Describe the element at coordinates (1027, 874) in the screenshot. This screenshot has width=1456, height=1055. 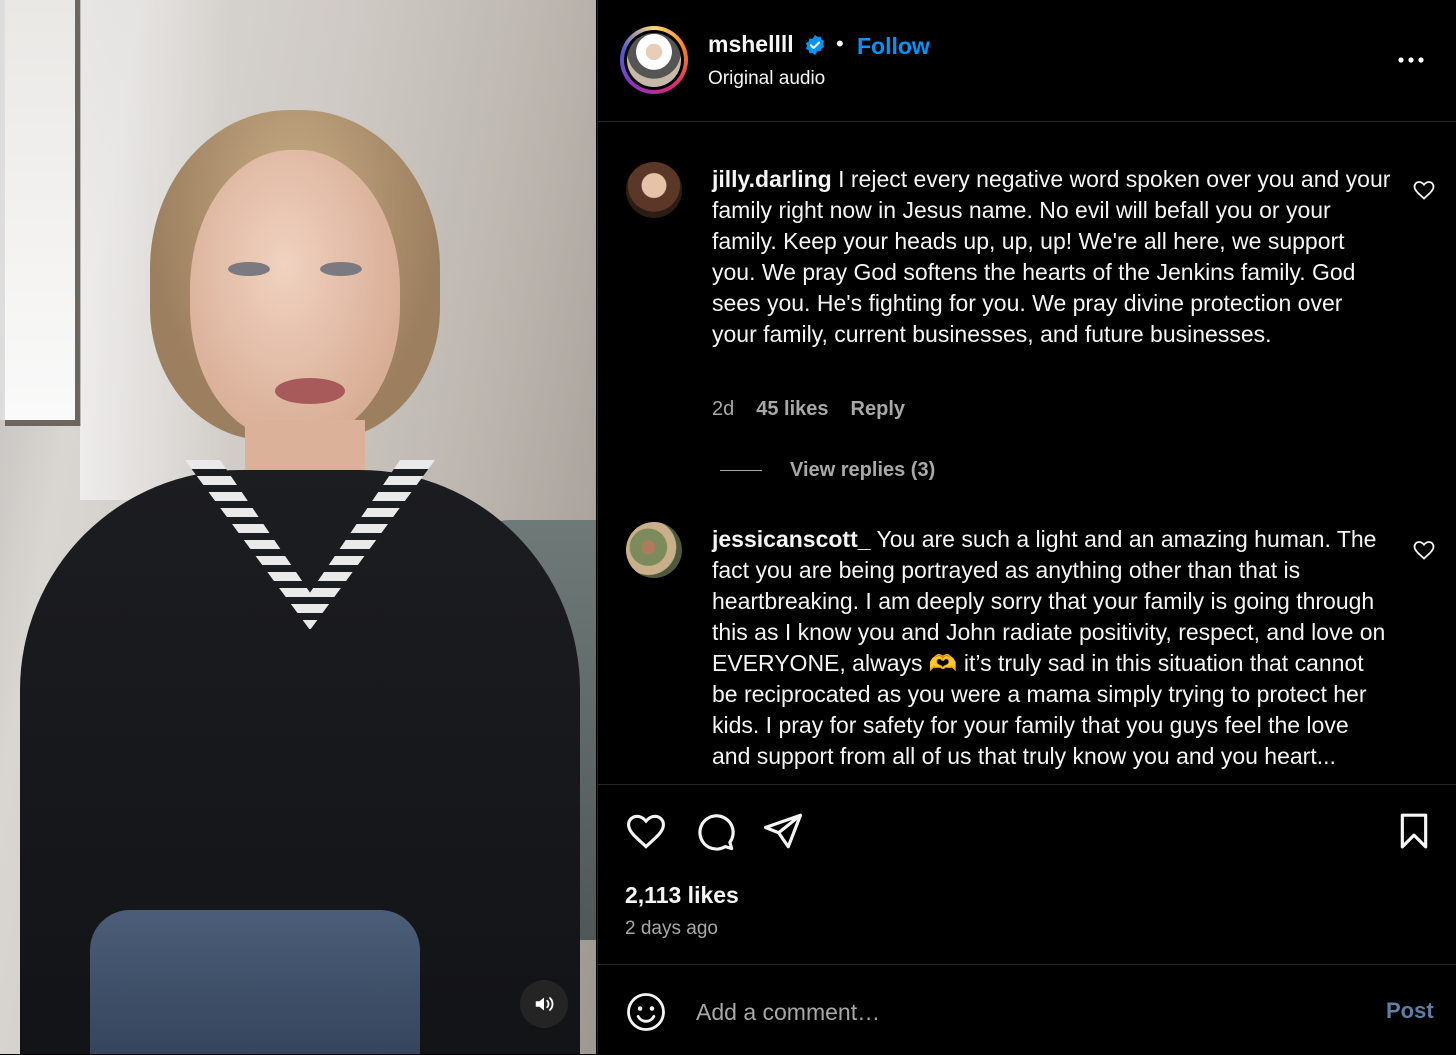
I see `post-actions: 2,113 likes 2 days ago` at that location.